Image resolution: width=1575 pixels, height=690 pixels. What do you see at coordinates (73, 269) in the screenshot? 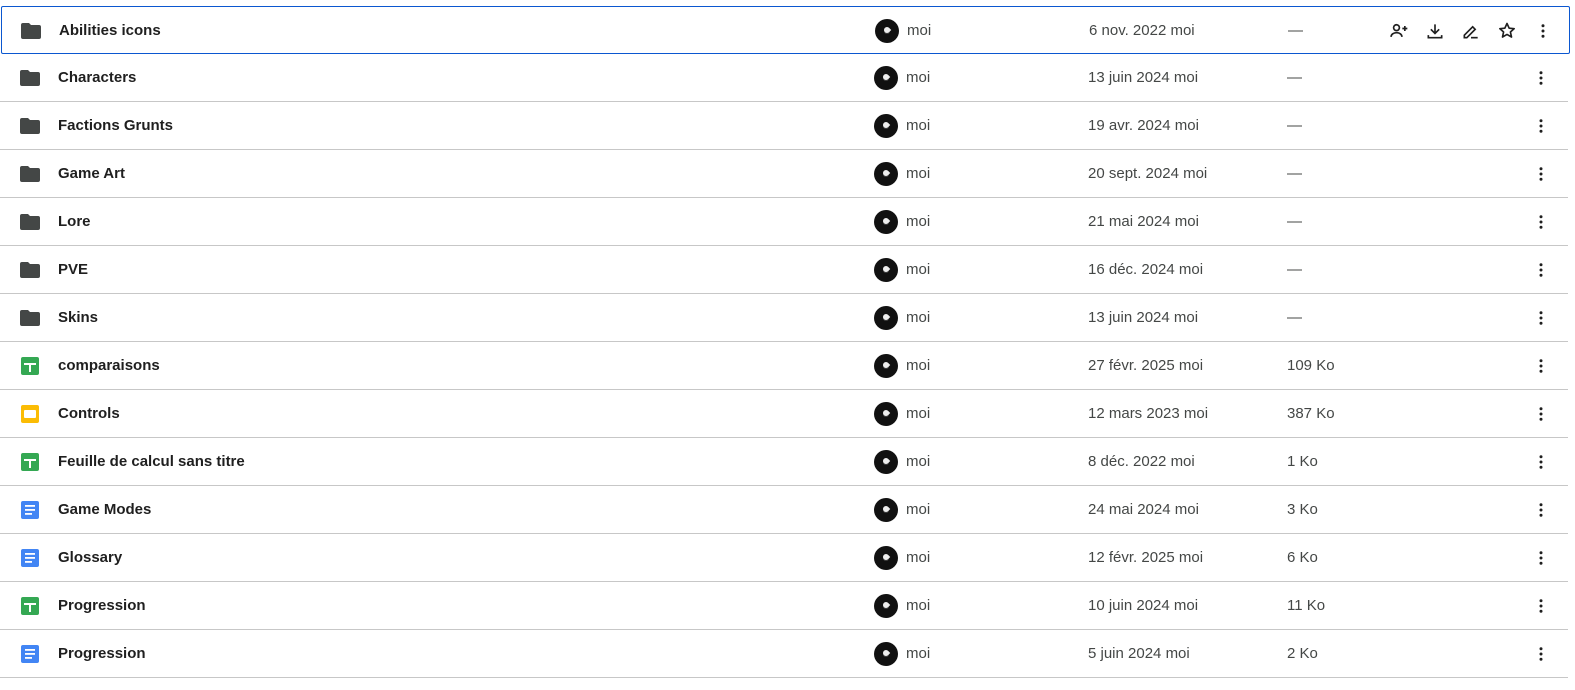
I see `file-name: PVE` at bounding box center [73, 269].